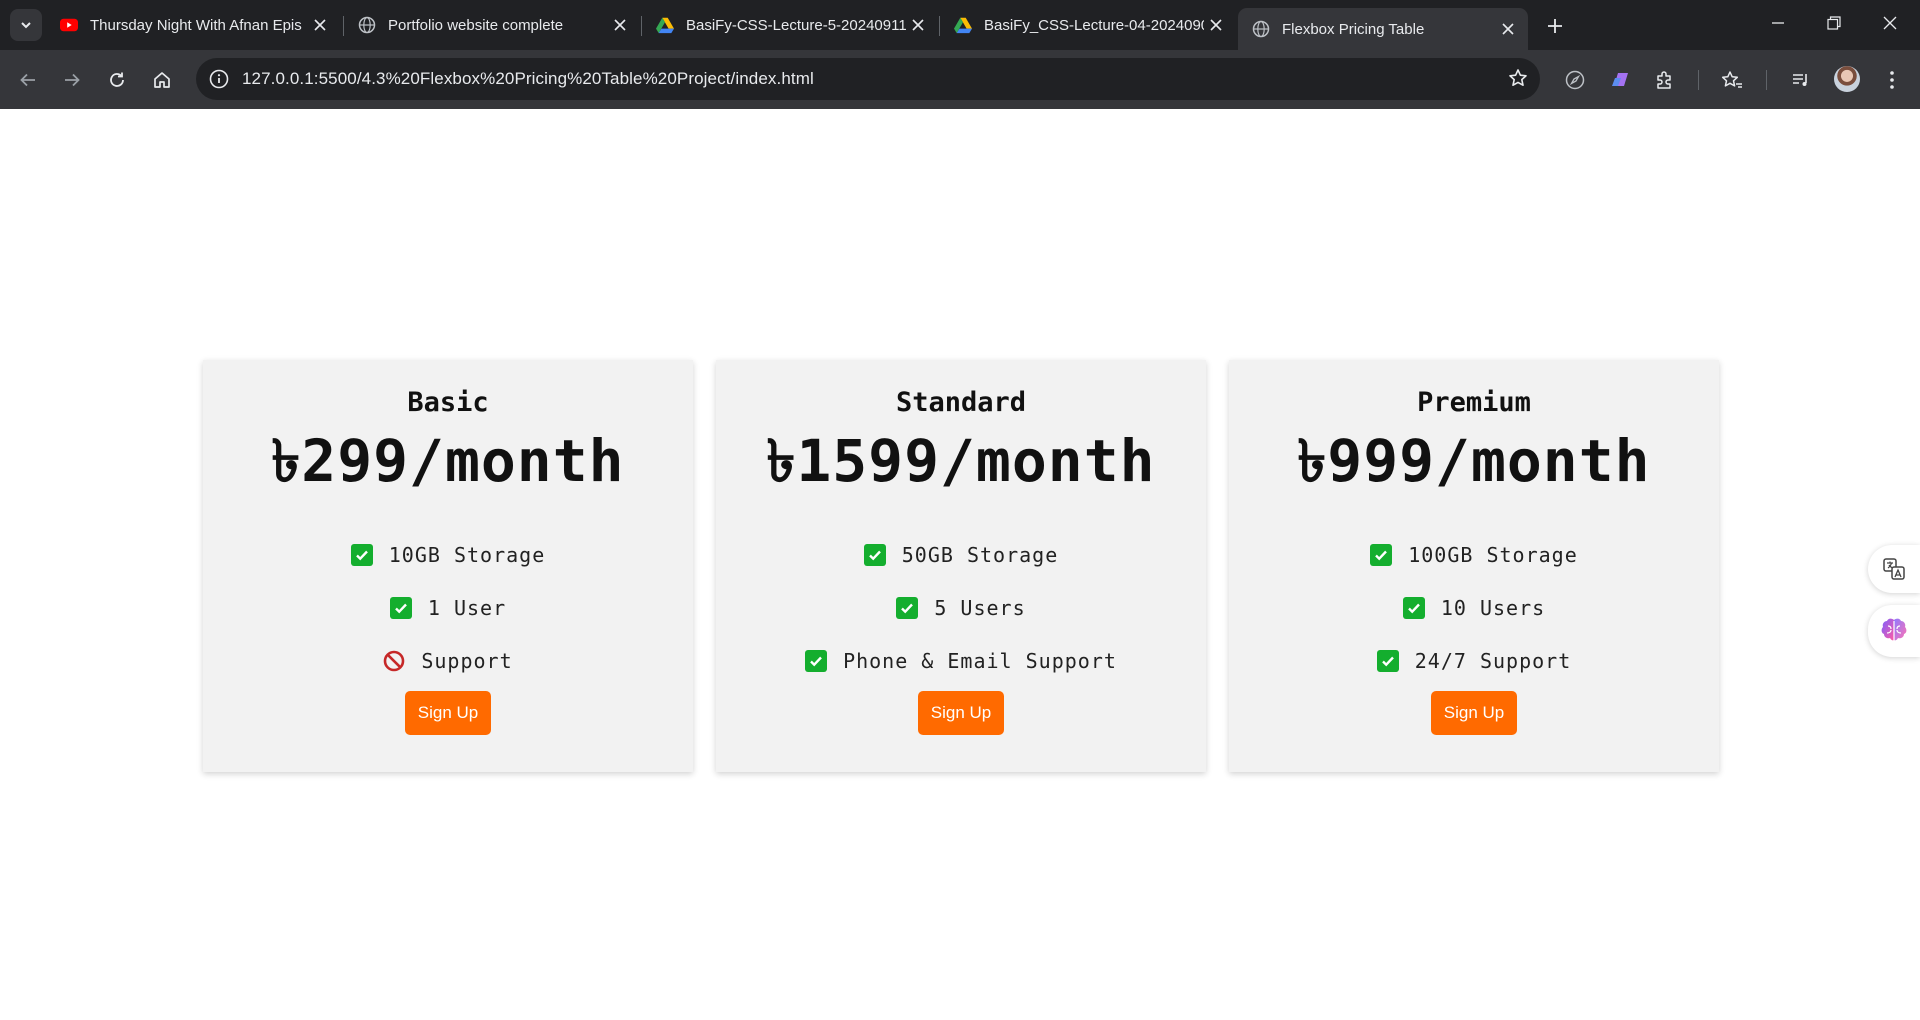 The height and width of the screenshot is (1020, 1920). What do you see at coordinates (467, 607) in the screenshot?
I see `feature-text: 1 User` at bounding box center [467, 607].